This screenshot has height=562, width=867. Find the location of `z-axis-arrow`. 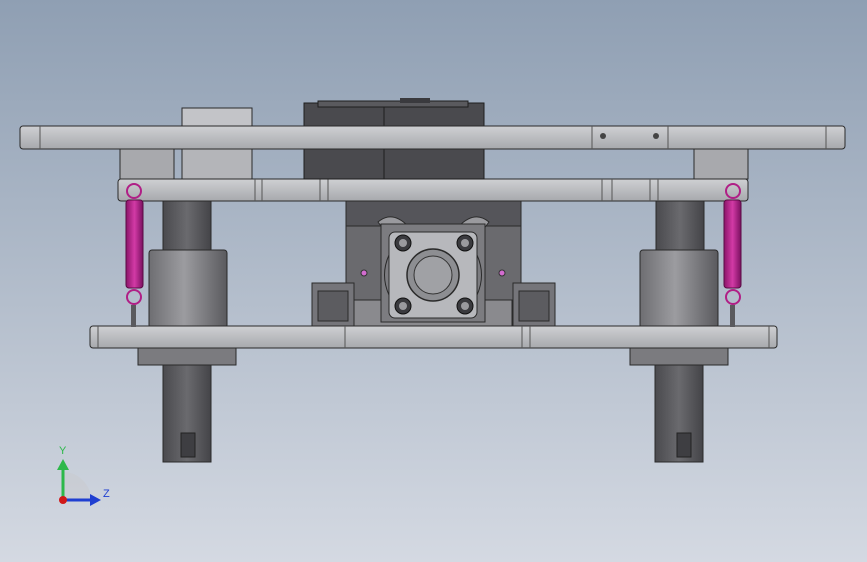

z-axis-arrow is located at coordinates (95, 500).